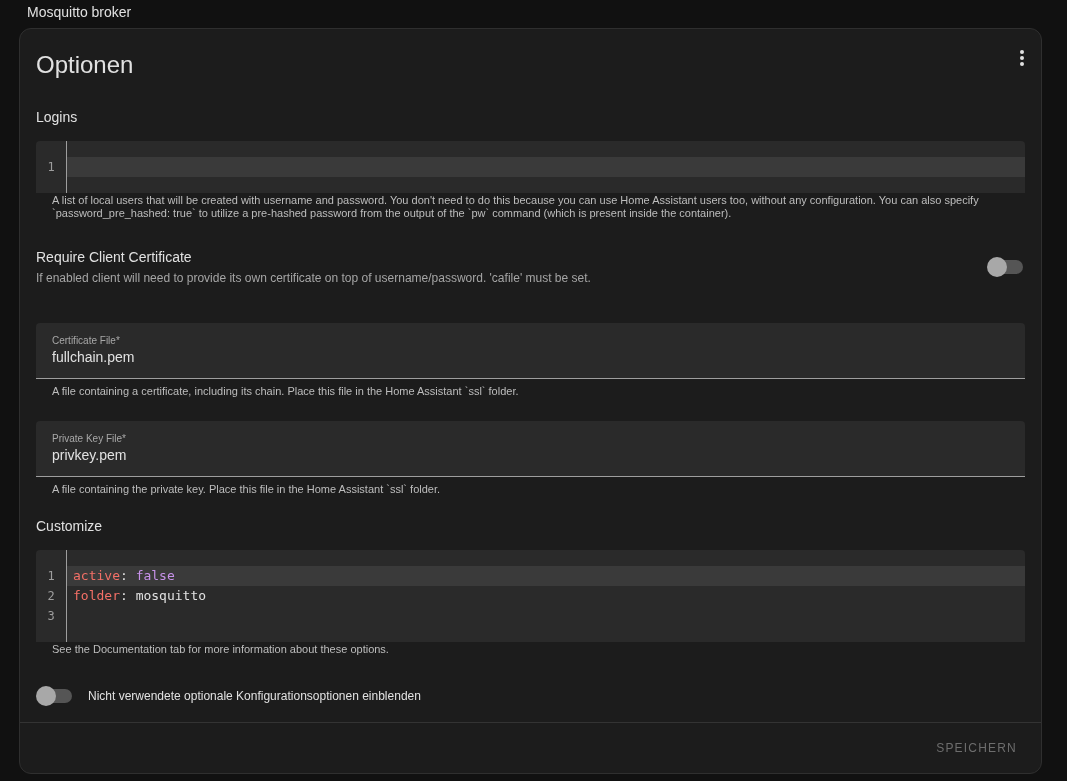 This screenshot has width=1067, height=781. Describe the element at coordinates (285, 391) in the screenshot. I see `helper-text: A file containing a certificate, including its chain. Place this file in the Home Assistant `ssl` folder.` at that location.